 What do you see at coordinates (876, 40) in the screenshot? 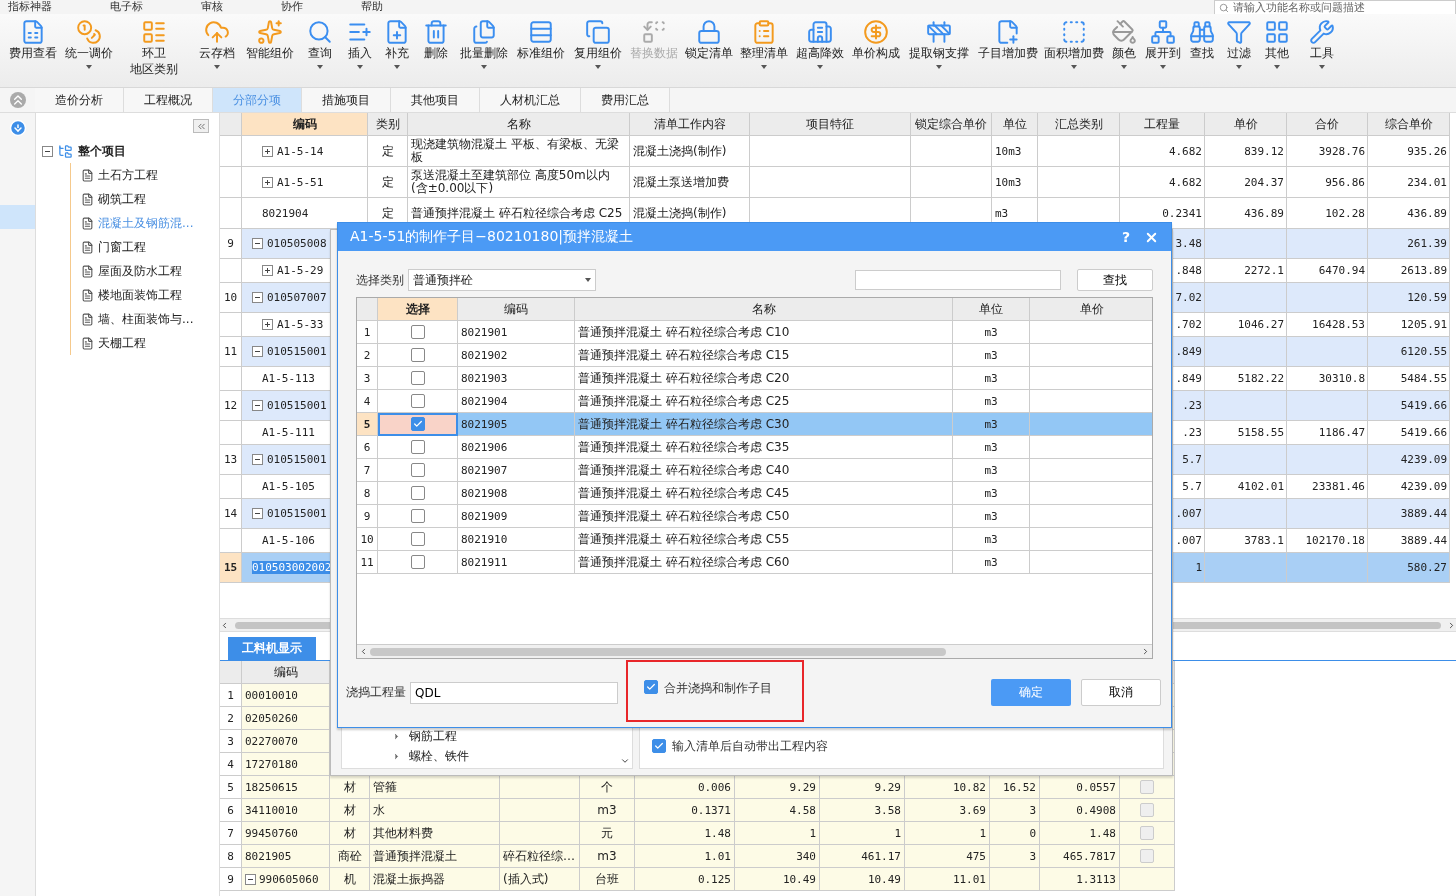
I see `toolbar-button: 单价构成` at bounding box center [876, 40].